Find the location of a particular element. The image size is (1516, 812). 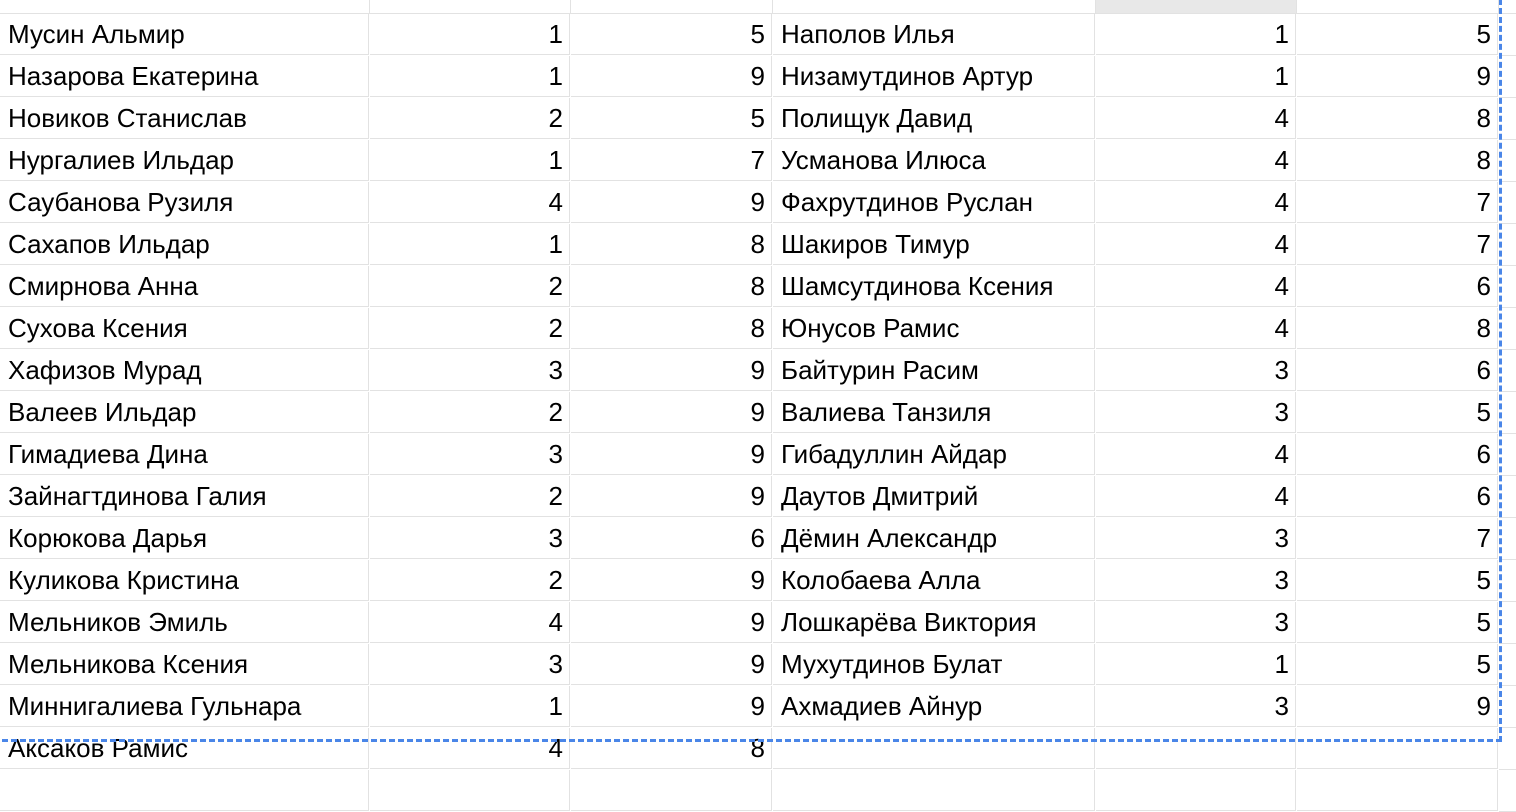

name-cell: Даутов Дмитрий is located at coordinates (934, 496).